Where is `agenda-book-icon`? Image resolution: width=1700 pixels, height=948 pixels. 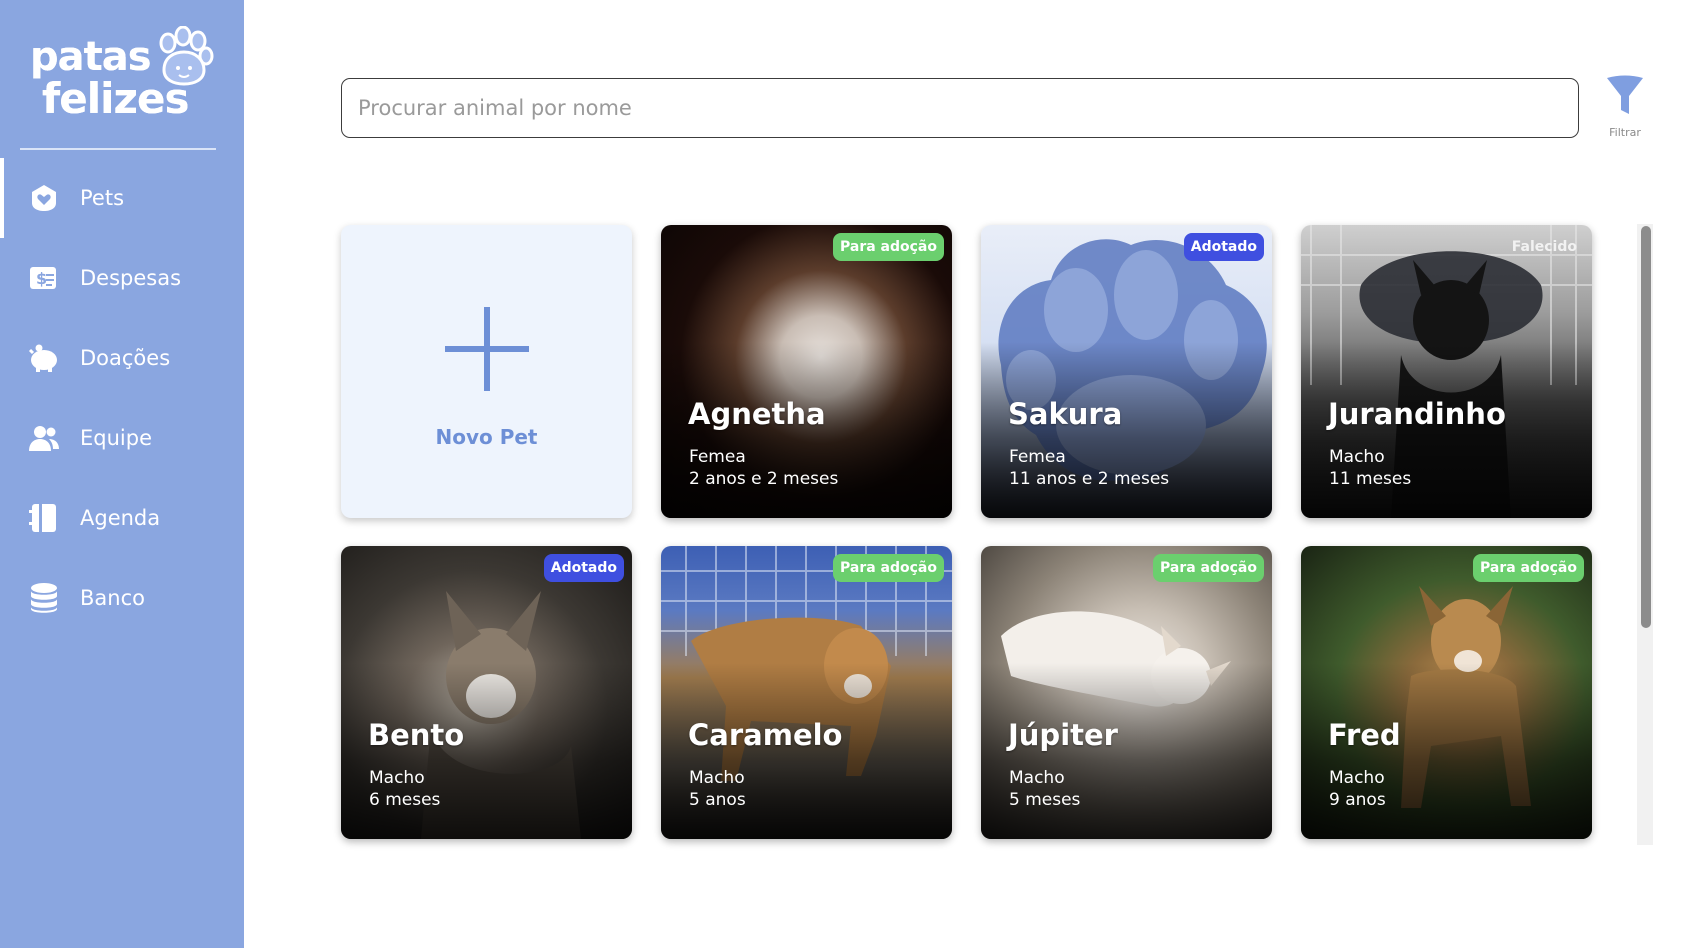 agenda-book-icon is located at coordinates (44, 518).